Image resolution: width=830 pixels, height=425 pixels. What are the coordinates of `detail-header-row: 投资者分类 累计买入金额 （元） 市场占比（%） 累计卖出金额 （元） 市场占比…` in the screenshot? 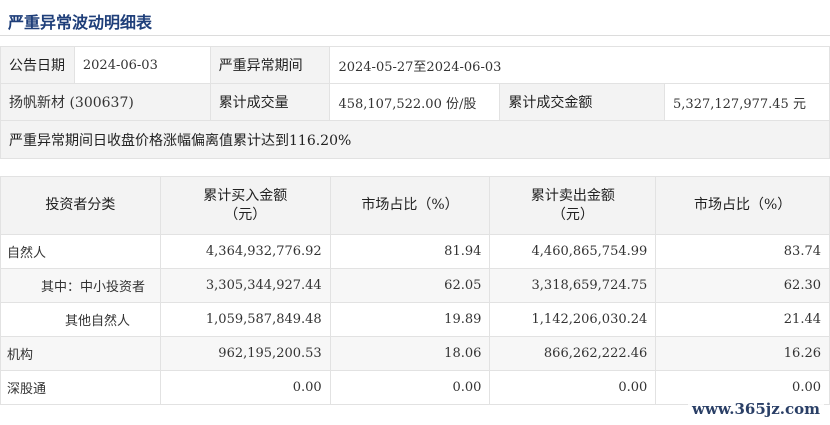 It's located at (415, 205).